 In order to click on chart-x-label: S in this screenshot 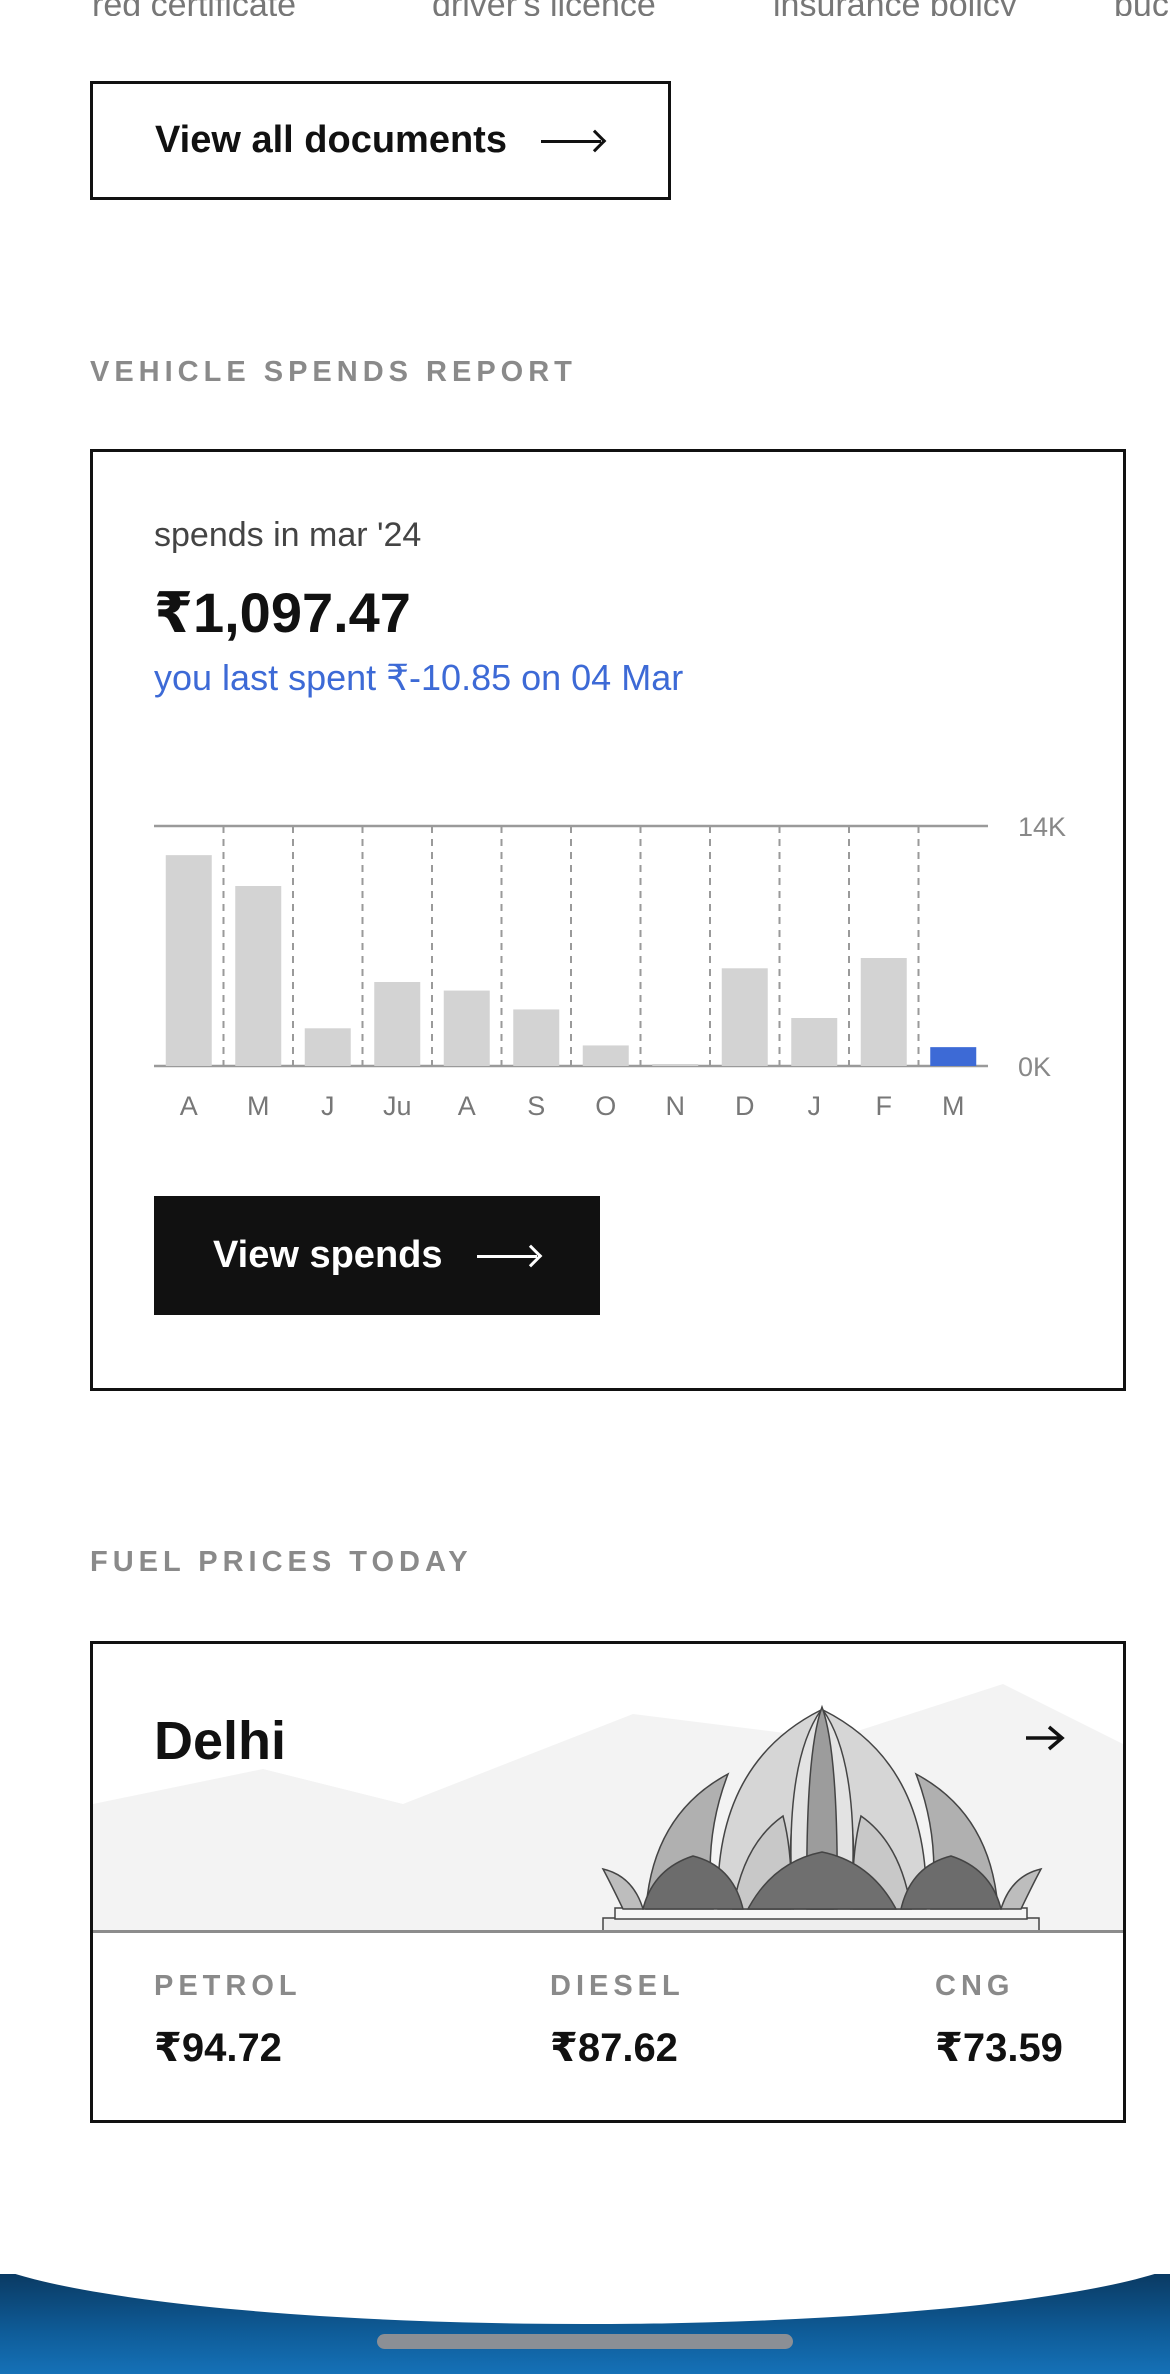, I will do `click(536, 1106)`.